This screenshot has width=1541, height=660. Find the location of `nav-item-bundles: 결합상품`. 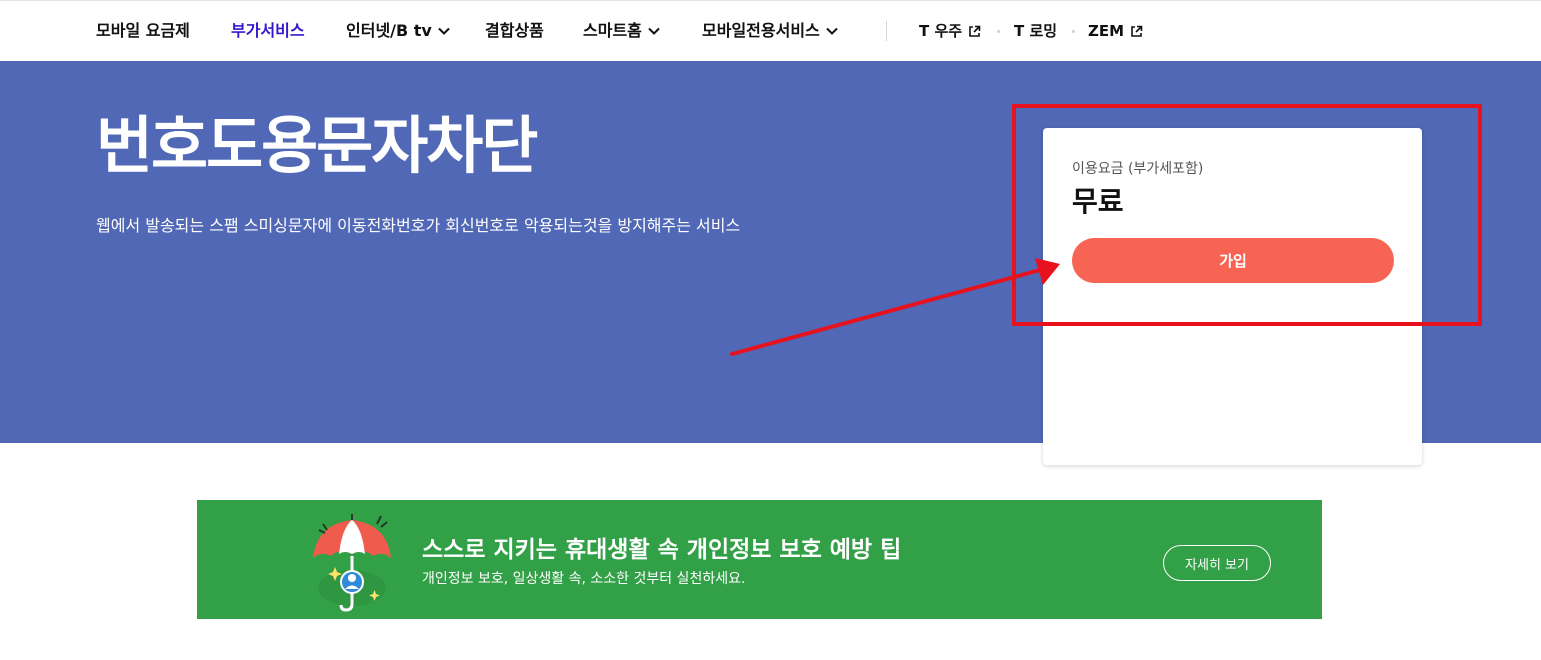

nav-item-bundles: 결합상품 is located at coordinates (514, 31).